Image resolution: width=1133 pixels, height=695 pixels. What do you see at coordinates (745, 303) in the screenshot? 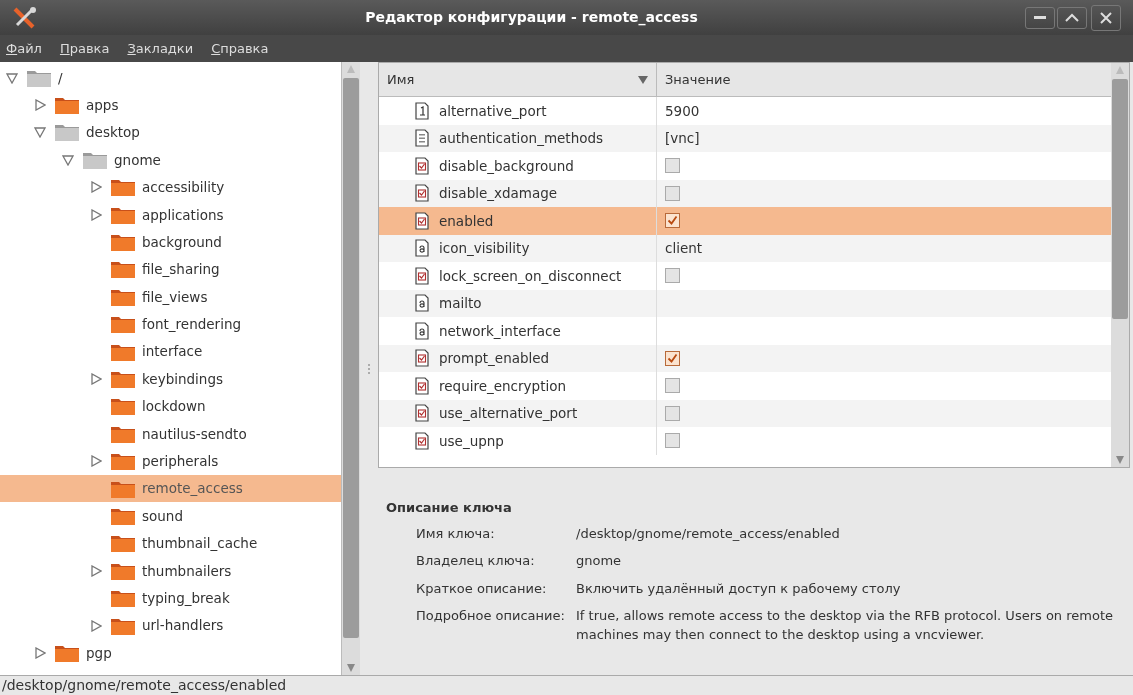
I see `table-row: mailto` at bounding box center [745, 303].